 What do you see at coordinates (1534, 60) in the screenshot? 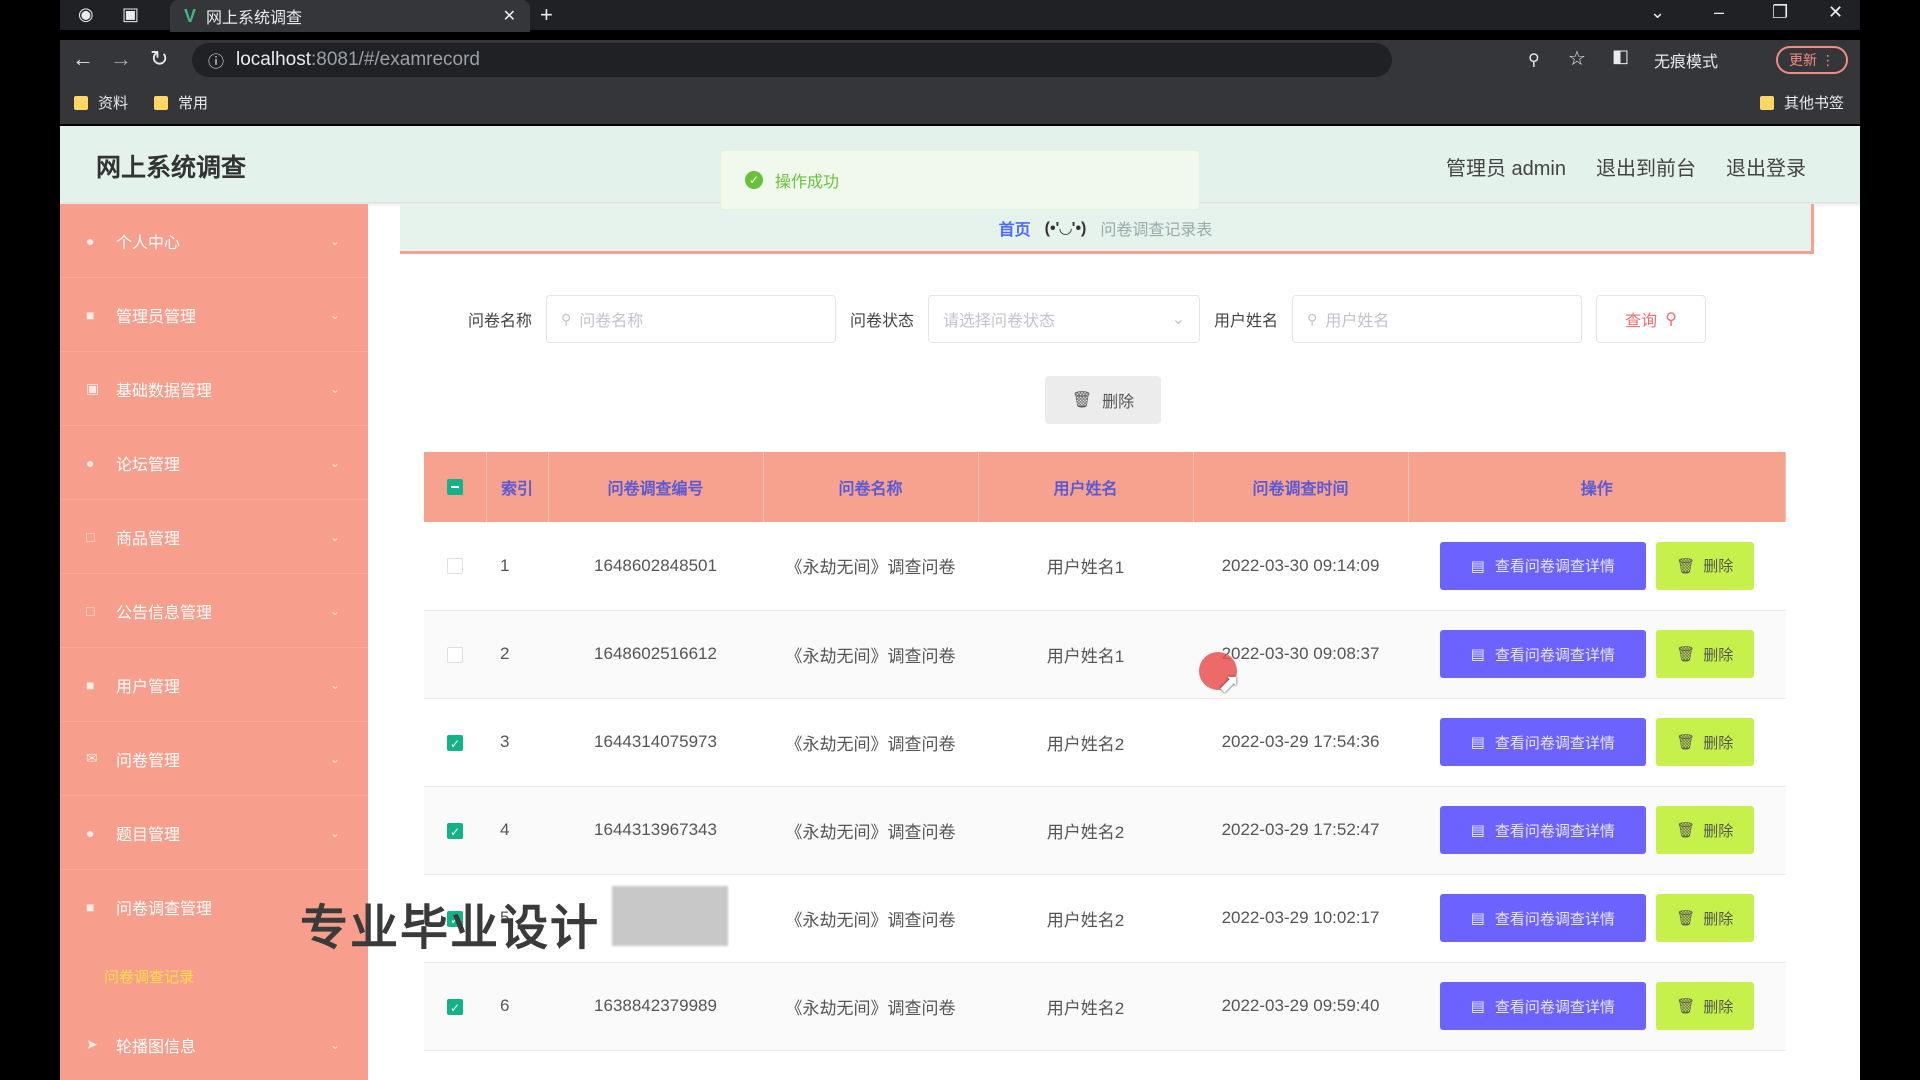
I see `key-icon: ⚲` at bounding box center [1534, 60].